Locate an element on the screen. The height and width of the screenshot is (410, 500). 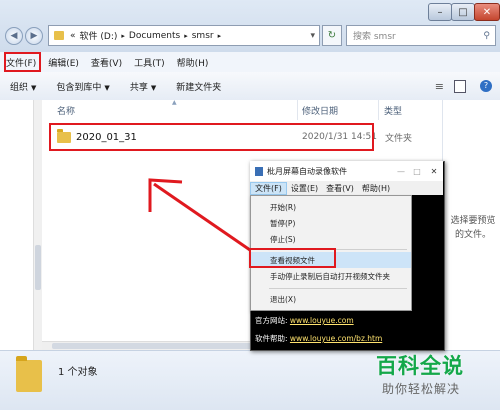
menu-bar: 文件(F) 编辑(E) 查看(V) 工具(T) 帮助(H) is located at coordinates (250, 62).